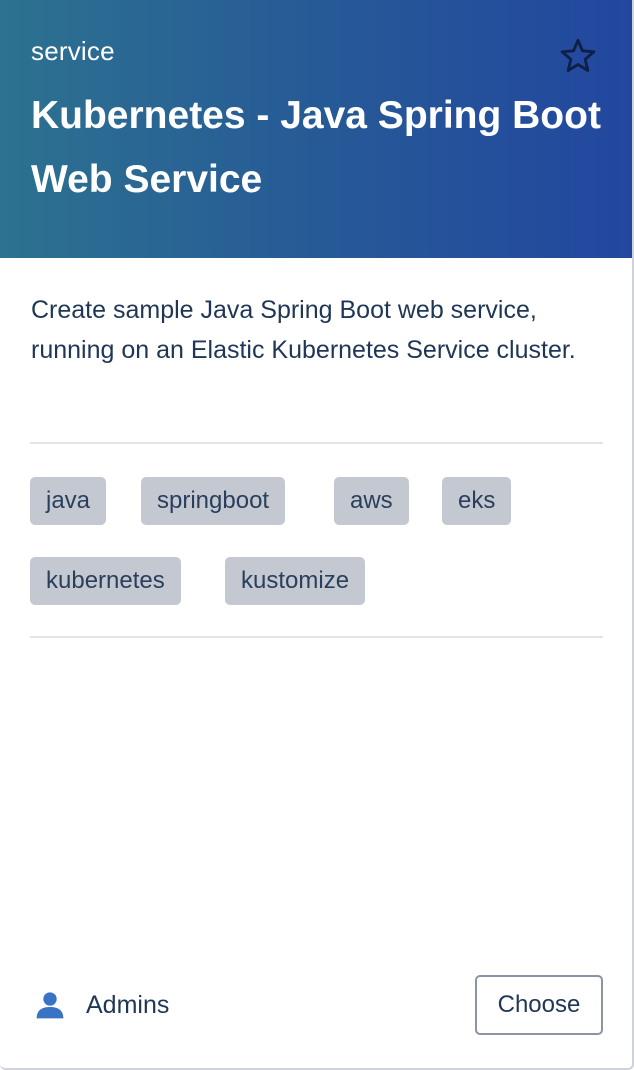 Image resolution: width=634 pixels, height=1070 pixels. I want to click on template-type-label: service, so click(73, 51).